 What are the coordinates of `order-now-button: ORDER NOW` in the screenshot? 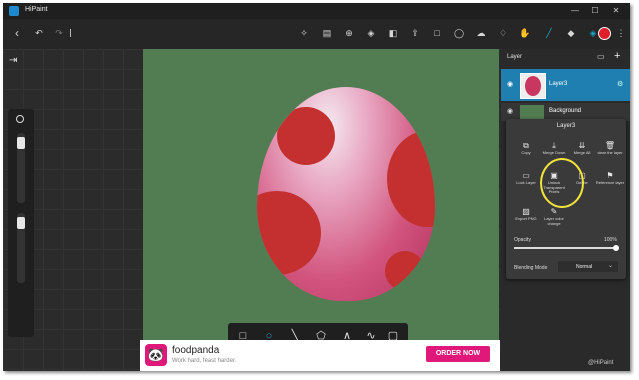 It's located at (458, 354).